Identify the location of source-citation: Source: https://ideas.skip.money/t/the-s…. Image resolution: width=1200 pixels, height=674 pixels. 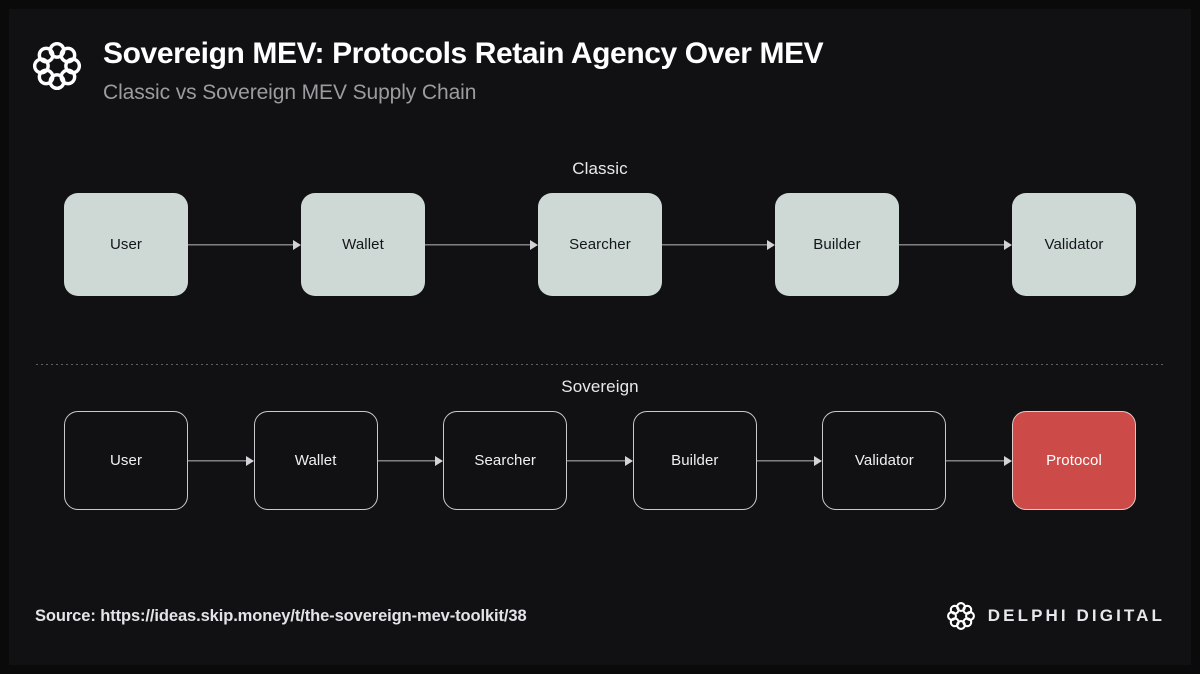
(281, 615).